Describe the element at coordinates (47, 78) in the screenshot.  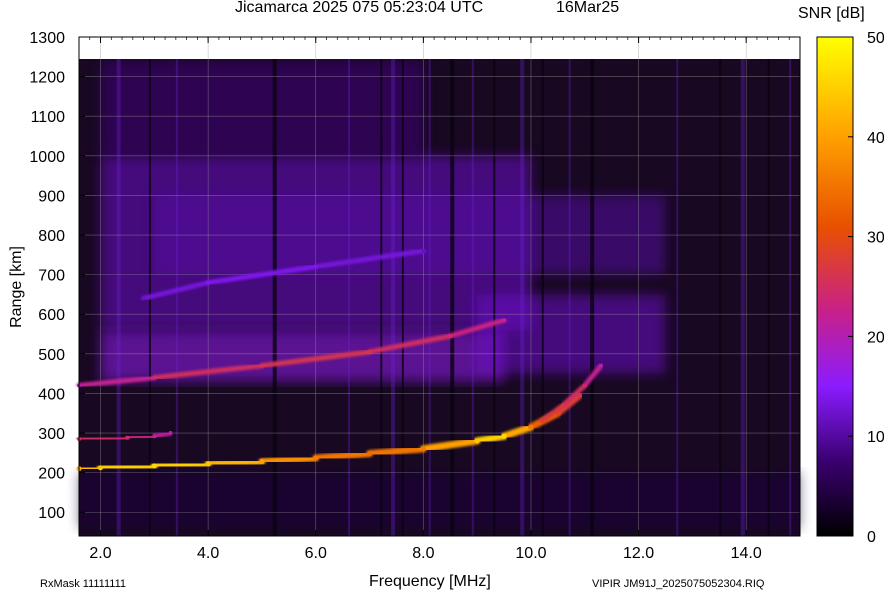
I see `y-tick-label-11: 1200` at that location.